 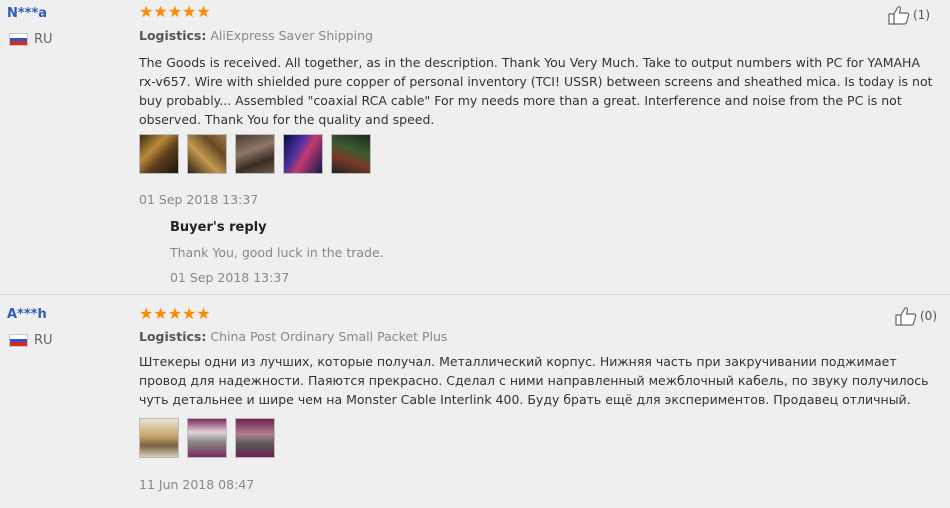 What do you see at coordinates (928, 316) in the screenshot?
I see `helpful-count: (0)` at bounding box center [928, 316].